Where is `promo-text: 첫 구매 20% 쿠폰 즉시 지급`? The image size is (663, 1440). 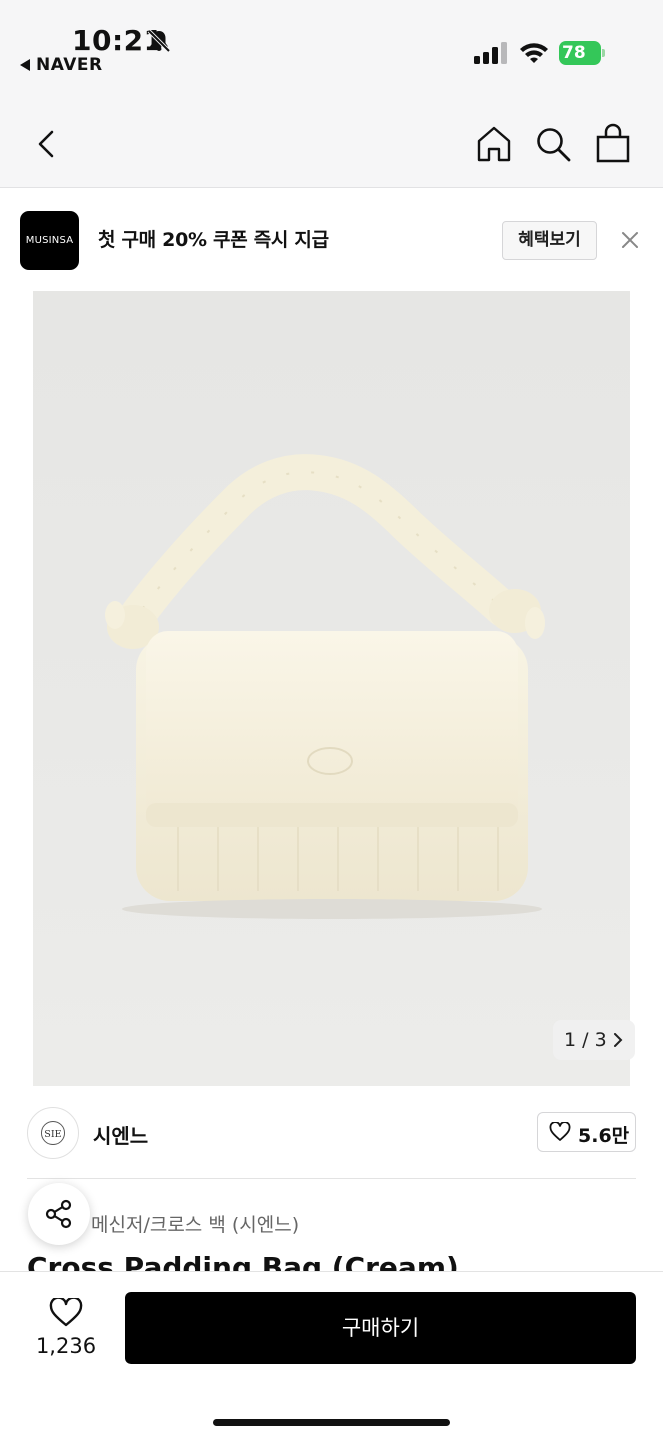
promo-text: 첫 구매 20% 쿠폰 즉시 지급 is located at coordinates (213, 240).